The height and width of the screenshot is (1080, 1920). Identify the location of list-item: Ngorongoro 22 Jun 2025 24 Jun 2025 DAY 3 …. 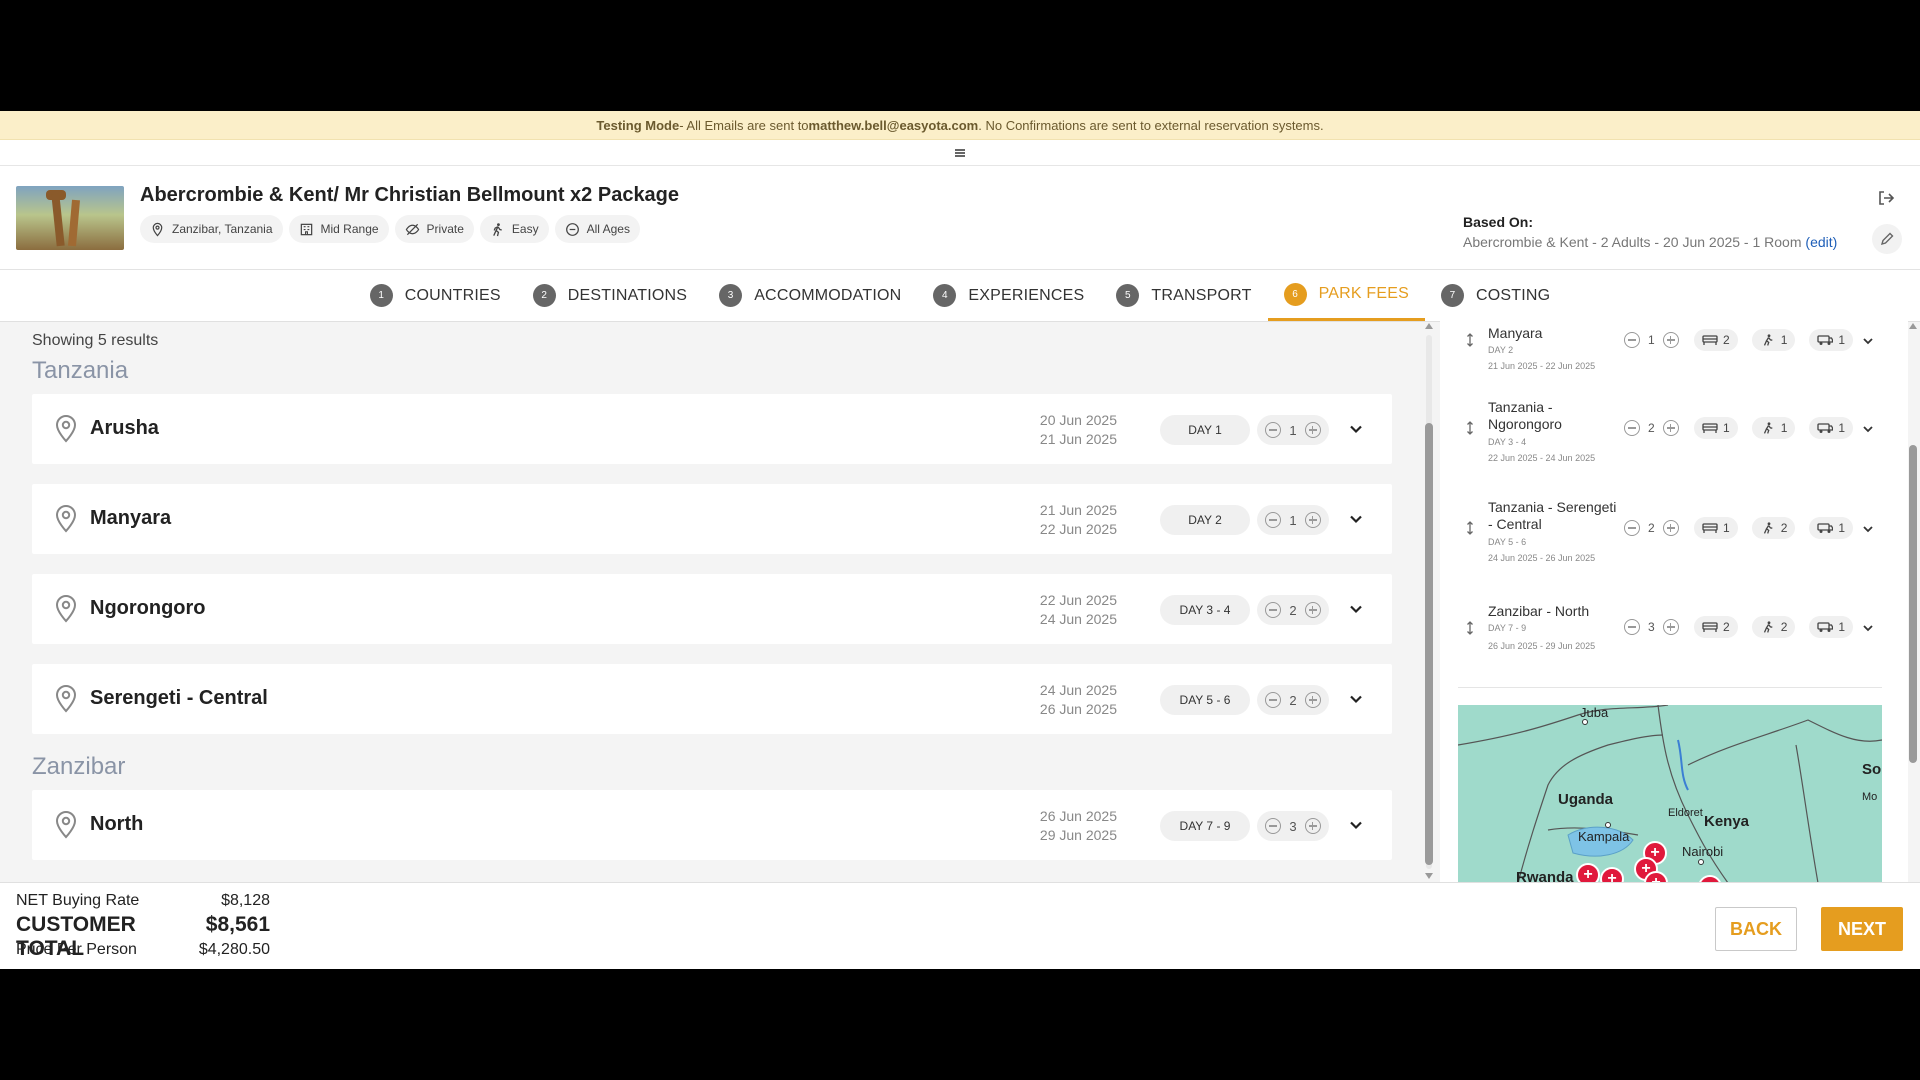
(712, 609).